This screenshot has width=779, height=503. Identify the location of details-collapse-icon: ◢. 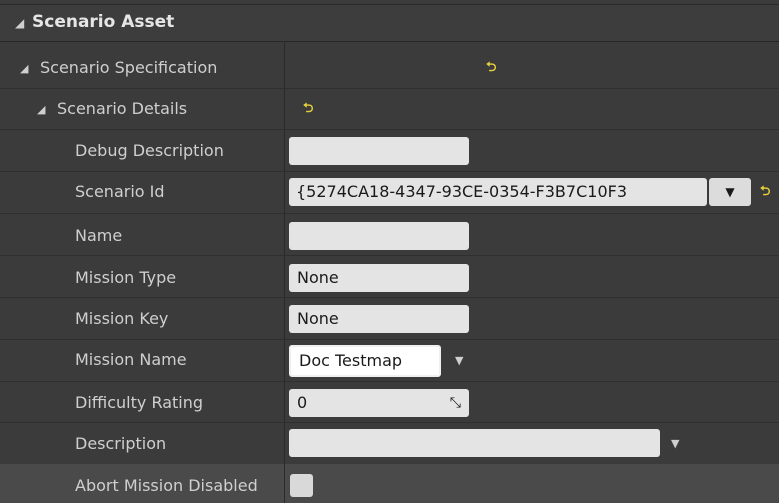
(41, 109).